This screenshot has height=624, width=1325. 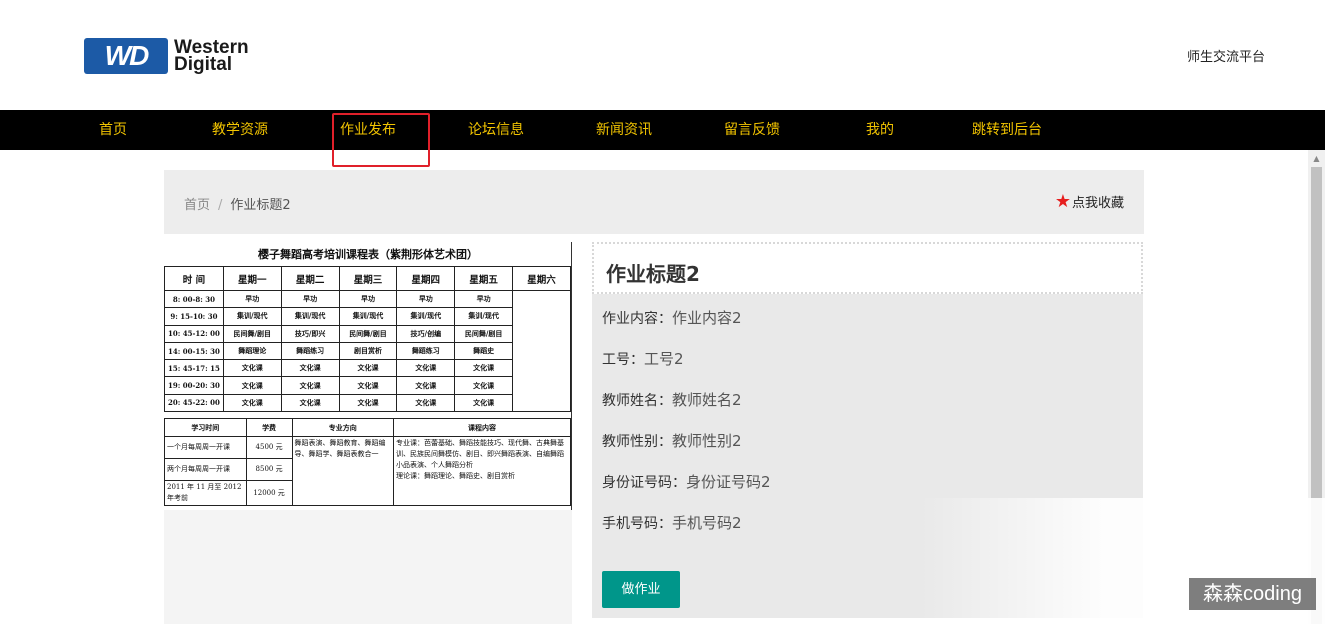 I want to click on scroll-thumb, so click(x=1316, y=395).